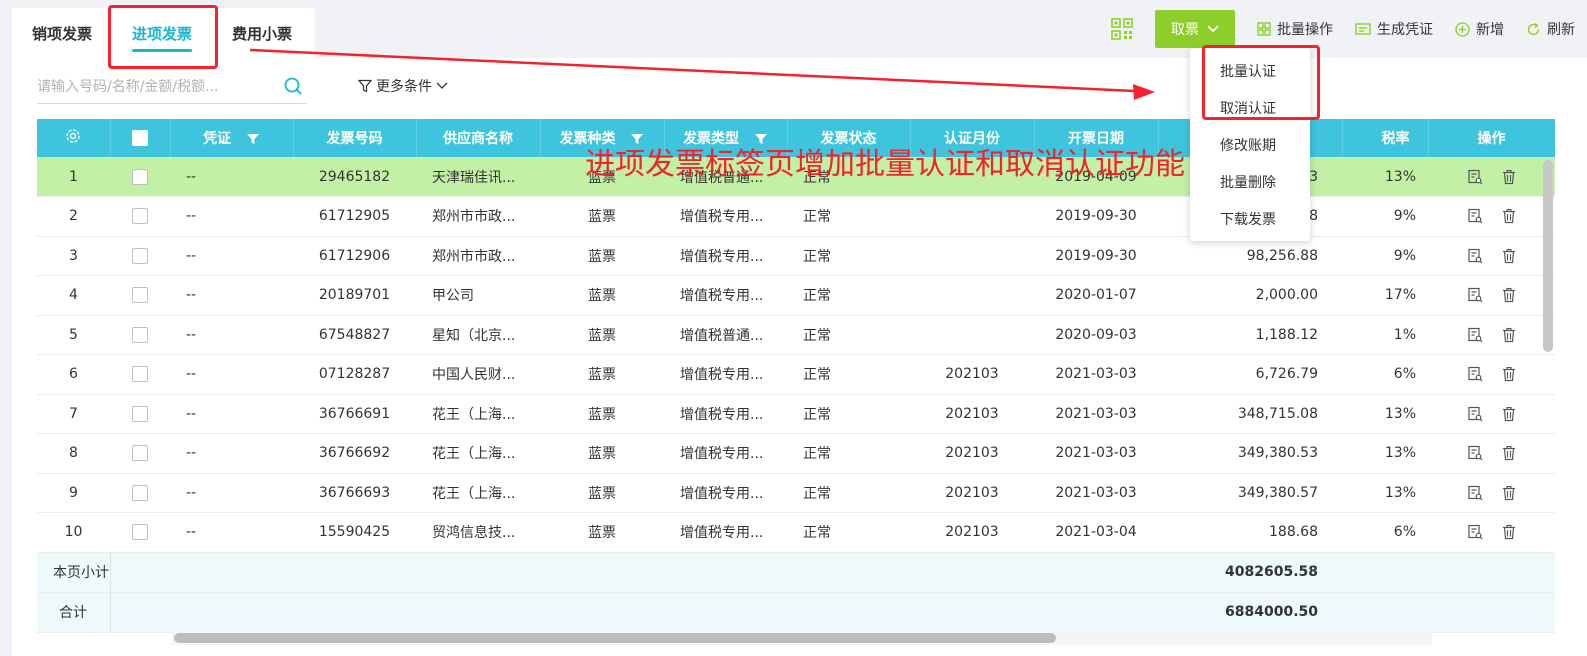 The height and width of the screenshot is (656, 1587). I want to click on annotation-arrow-icon, so click(702, 74).